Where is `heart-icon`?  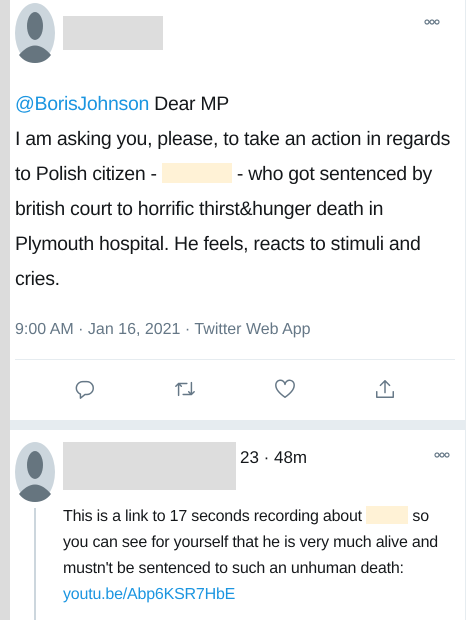
heart-icon is located at coordinates (285, 389).